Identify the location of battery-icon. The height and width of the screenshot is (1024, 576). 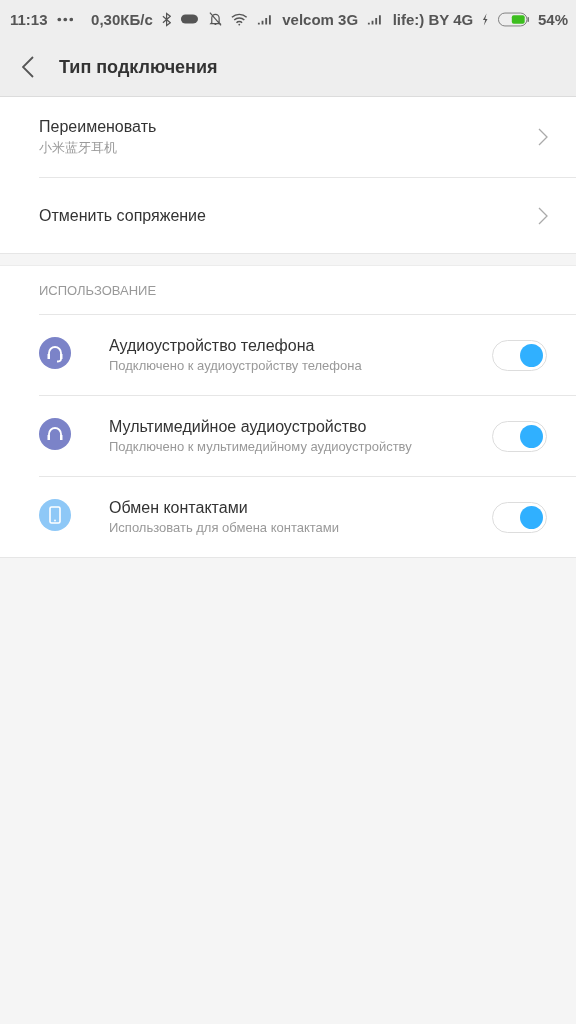
(513, 19).